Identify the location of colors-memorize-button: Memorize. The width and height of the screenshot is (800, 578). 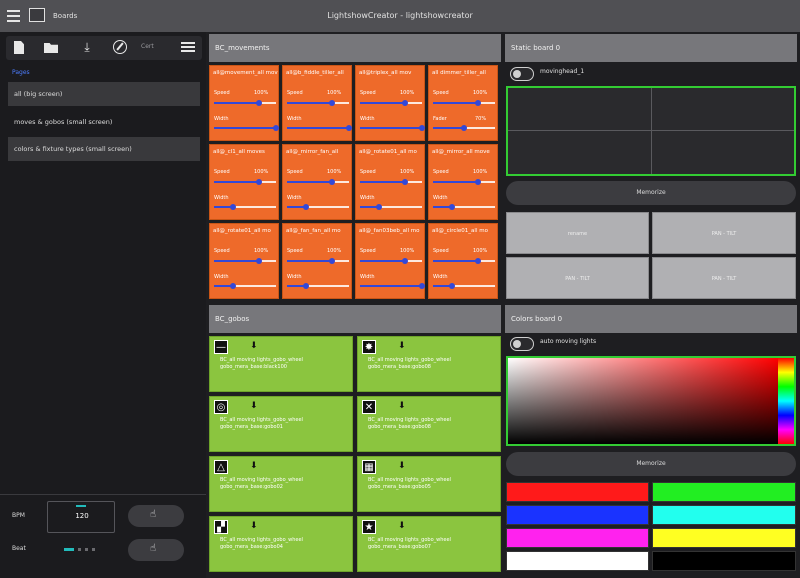
(651, 464).